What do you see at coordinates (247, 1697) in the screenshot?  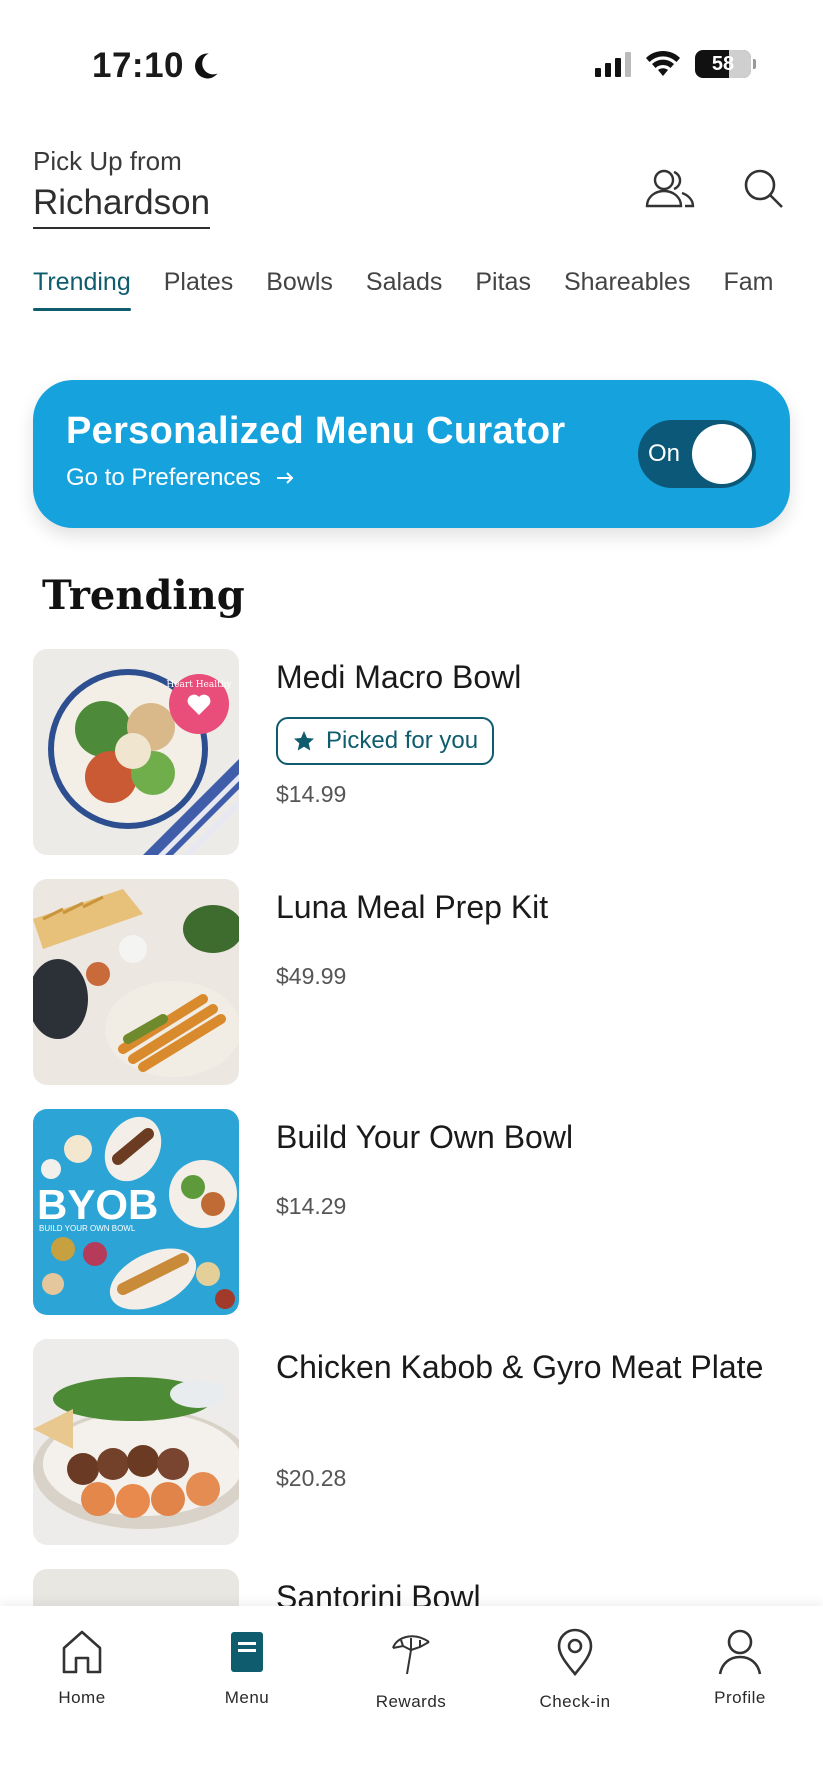 I see `nav-menu-label: Menu` at bounding box center [247, 1697].